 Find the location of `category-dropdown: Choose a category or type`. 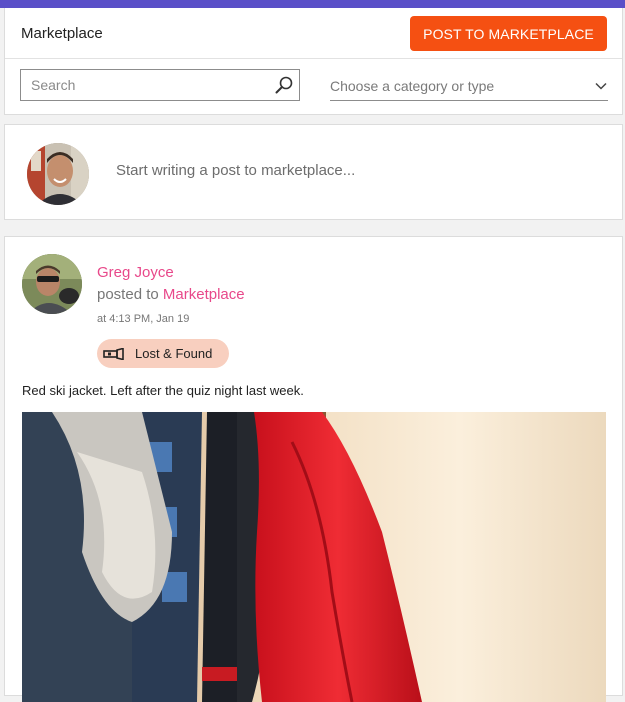

category-dropdown: Choose a category or type is located at coordinates (469, 86).